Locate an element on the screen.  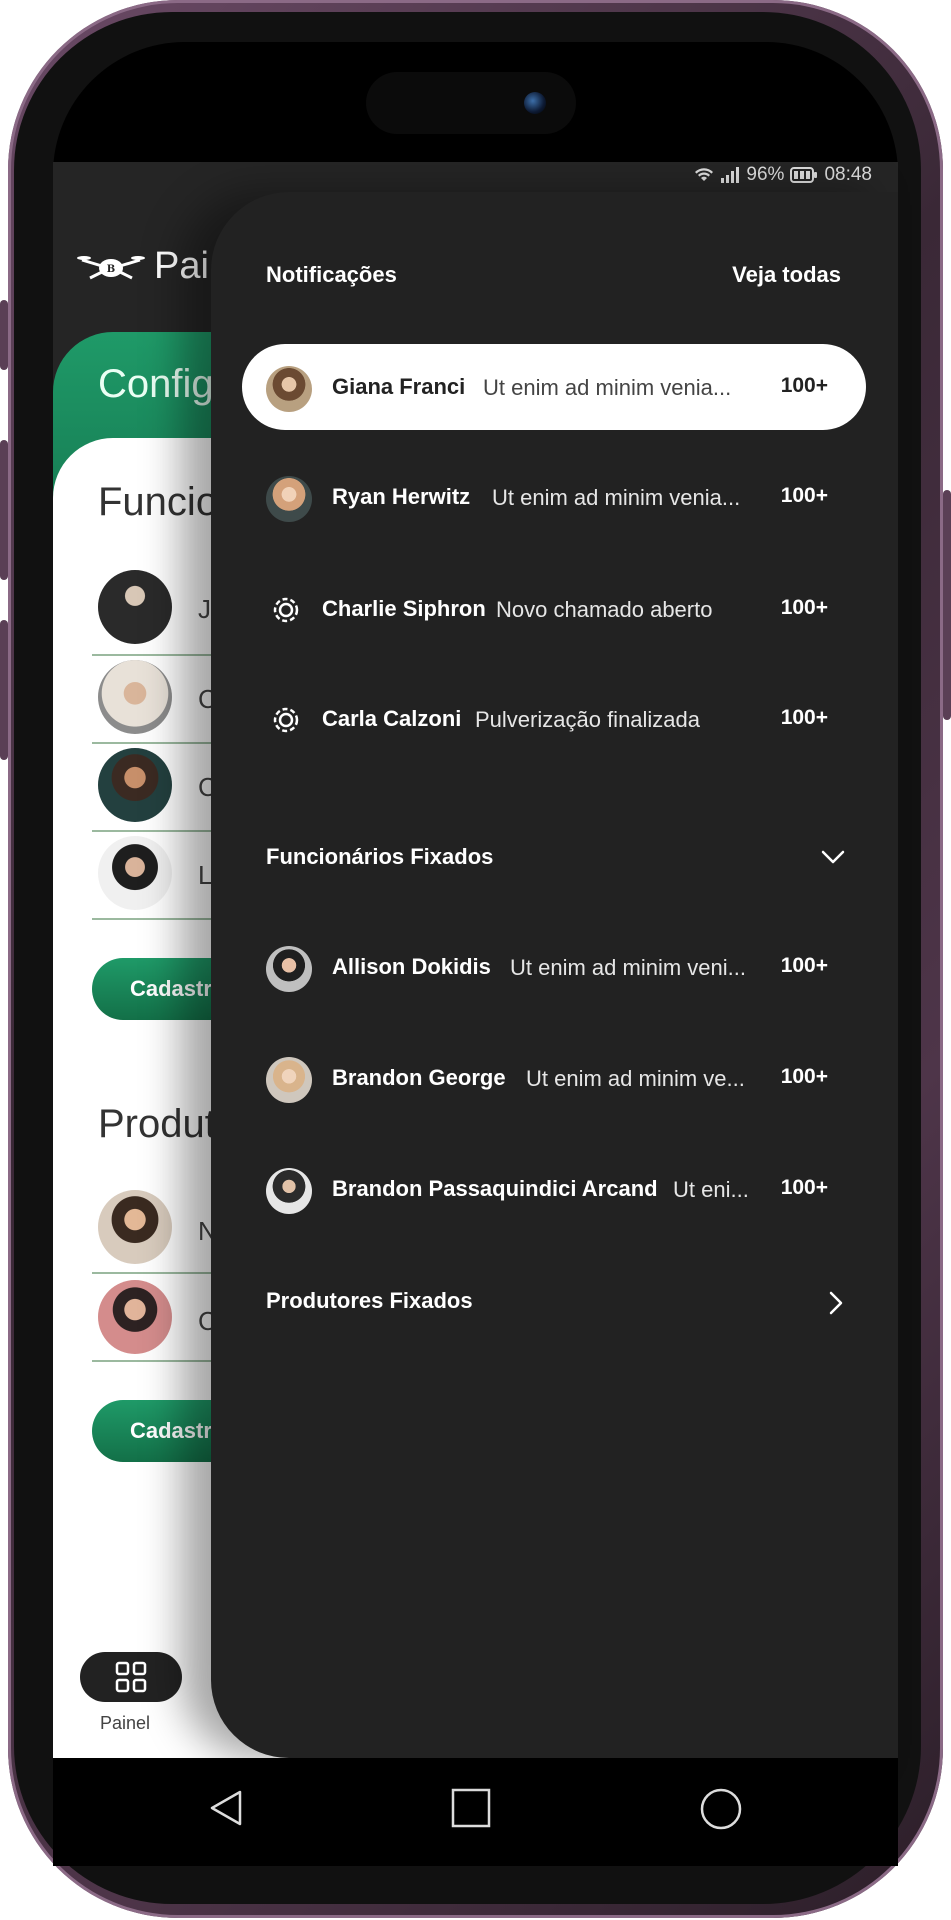
drone-logo-icon: B is located at coordinates (111, 268).